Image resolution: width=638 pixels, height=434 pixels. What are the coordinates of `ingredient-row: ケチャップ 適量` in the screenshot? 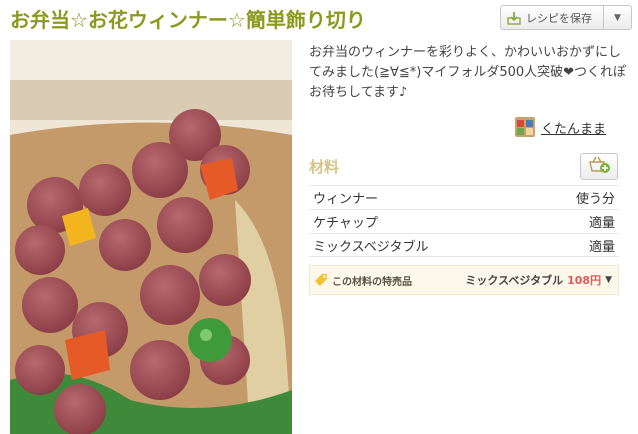 It's located at (464, 221).